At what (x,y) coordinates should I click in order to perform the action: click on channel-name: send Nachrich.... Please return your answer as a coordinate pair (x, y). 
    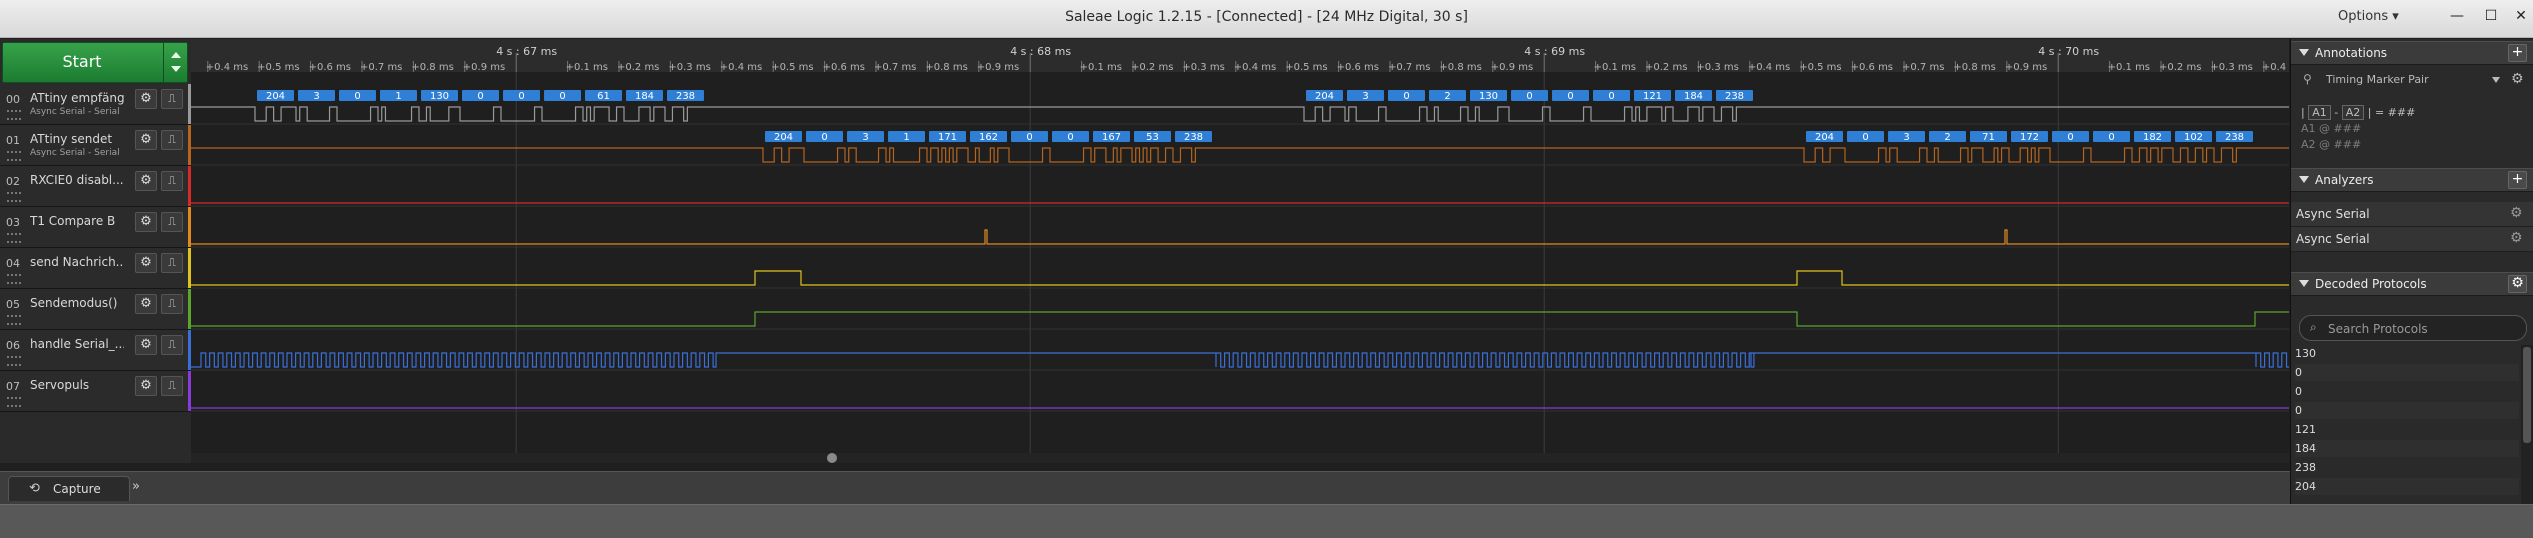
    Looking at the image, I should click on (77, 262).